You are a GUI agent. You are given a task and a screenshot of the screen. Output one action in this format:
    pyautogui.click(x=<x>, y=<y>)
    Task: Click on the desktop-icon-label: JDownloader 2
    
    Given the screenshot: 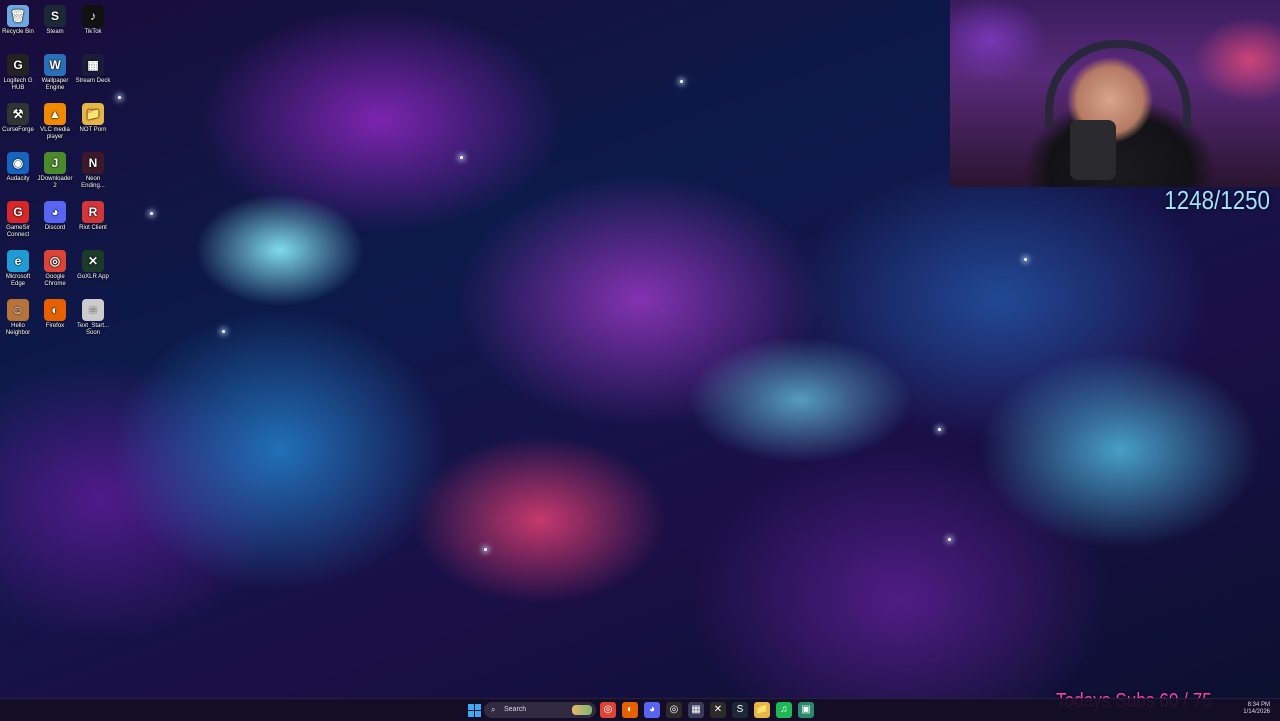 What is the action you would take?
    pyautogui.click(x=55, y=182)
    